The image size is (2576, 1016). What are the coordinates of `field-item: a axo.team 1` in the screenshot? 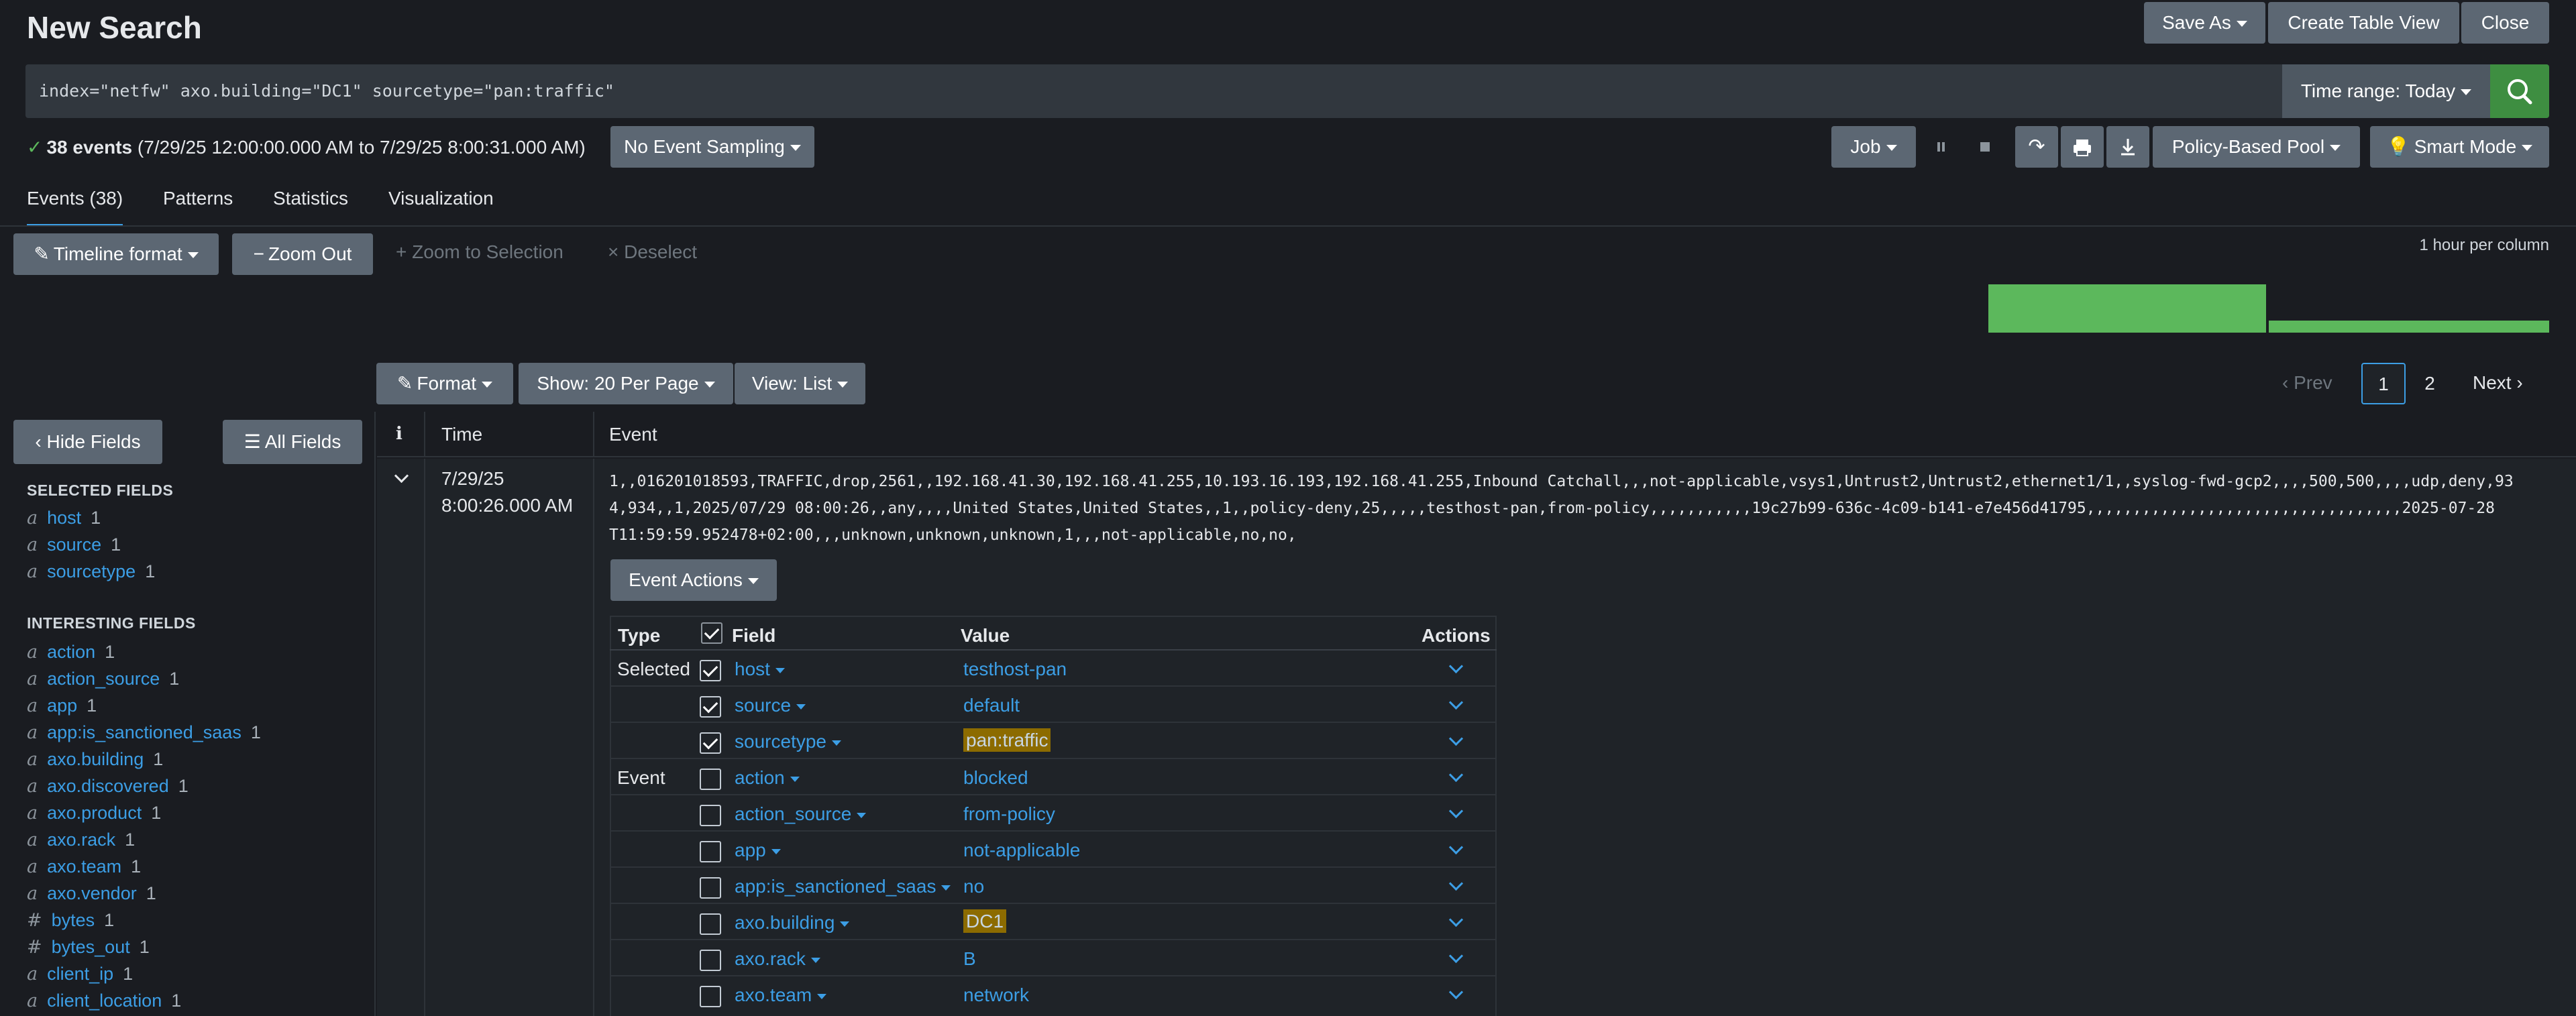 It's located at (84, 866).